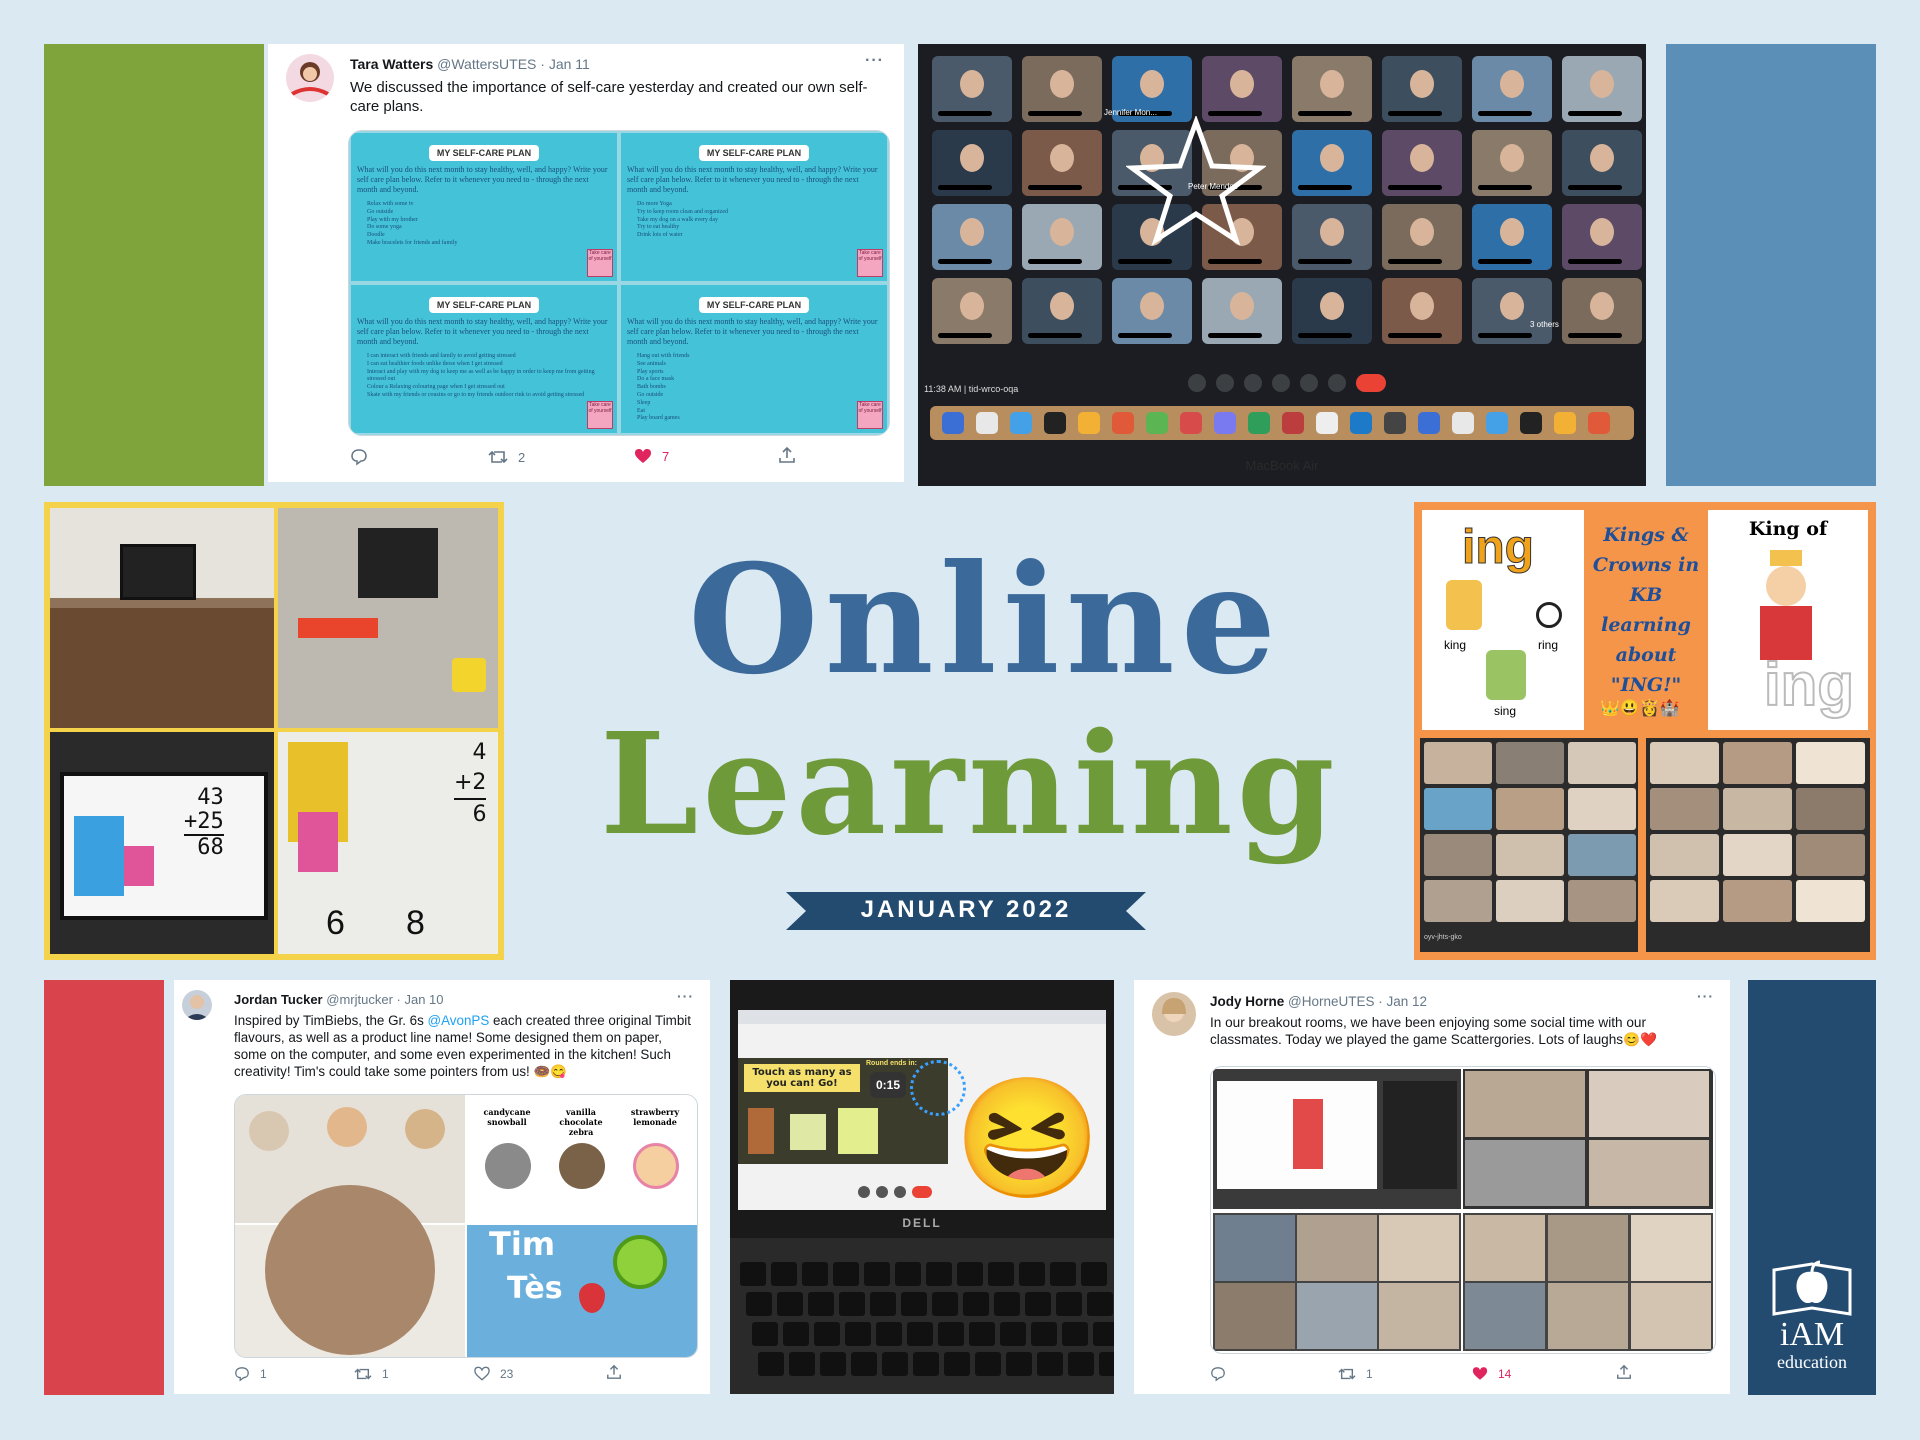  I want to click on round-timer: 0:15, so click(888, 1085).